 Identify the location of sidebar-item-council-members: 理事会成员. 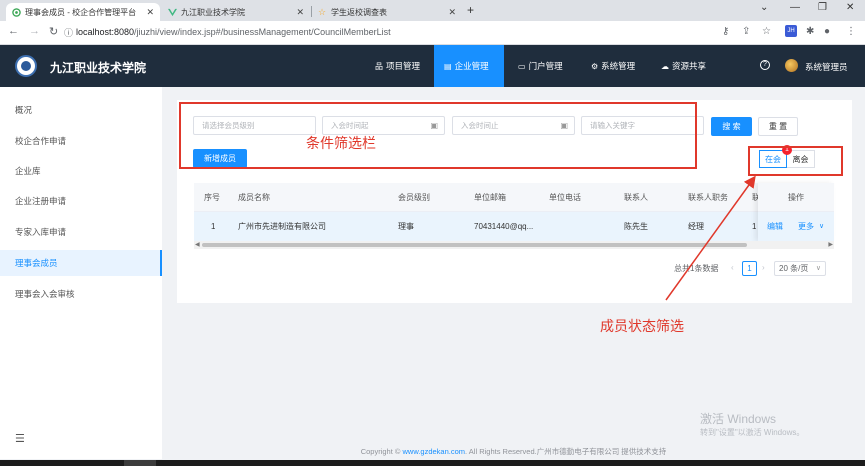
(81, 263).